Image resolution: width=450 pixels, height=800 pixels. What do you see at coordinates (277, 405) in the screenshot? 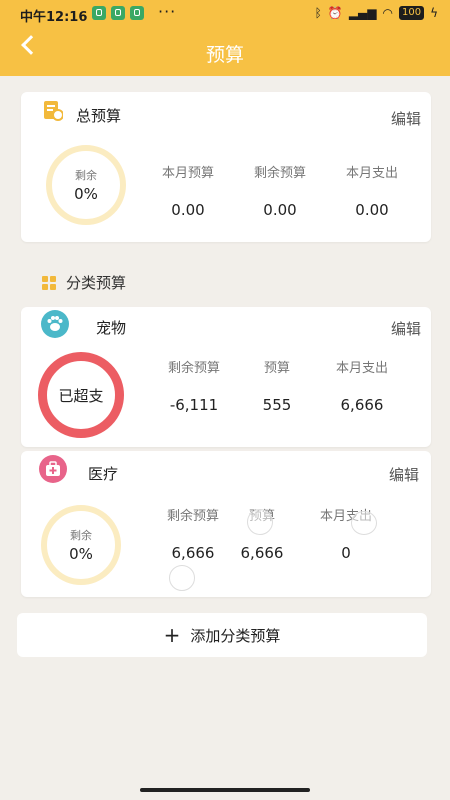
I see `stat-value: 555` at bounding box center [277, 405].